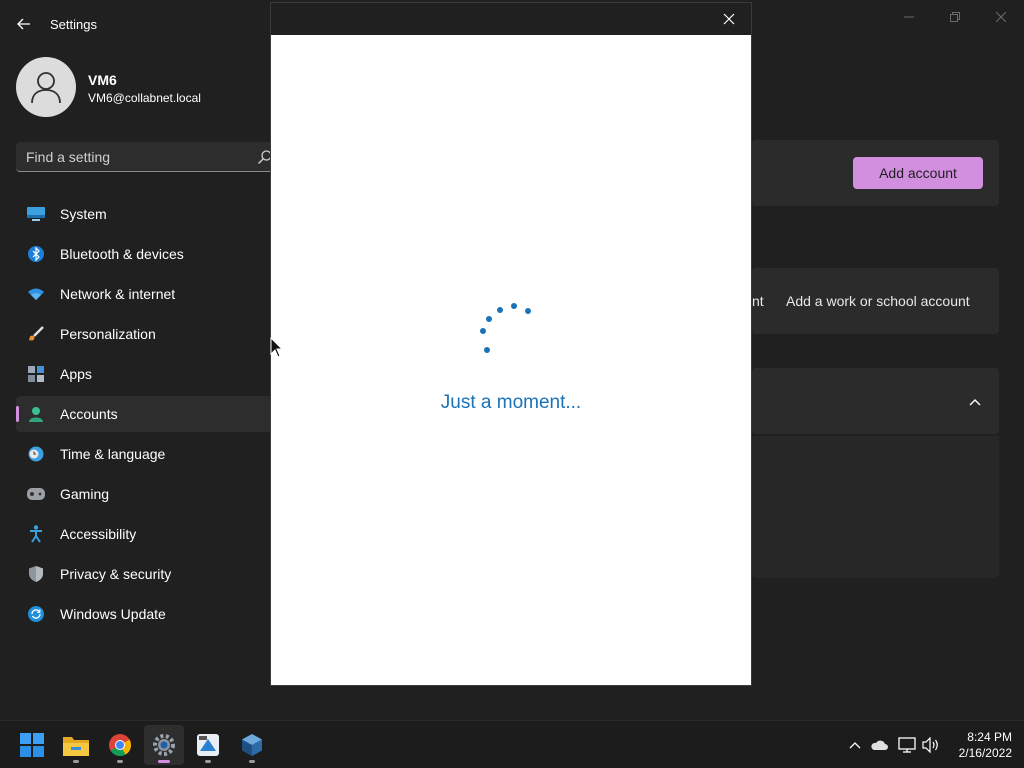  I want to click on close-button, so click(1001, 17).